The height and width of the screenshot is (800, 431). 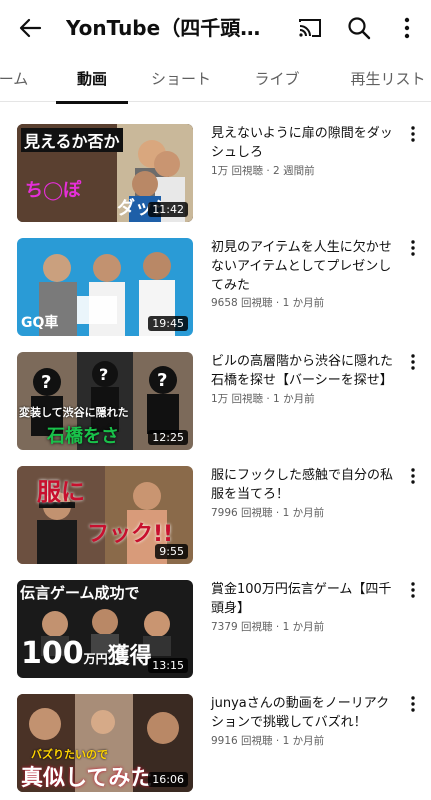 I want to click on tab-playlists: 再生リスト, so click(x=385, y=79).